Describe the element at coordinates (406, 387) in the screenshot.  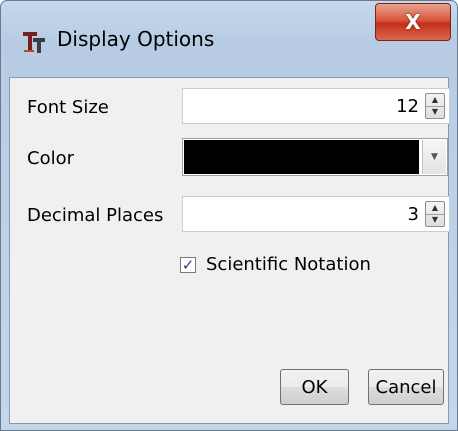
I see `cancel-button: Cancel` at that location.